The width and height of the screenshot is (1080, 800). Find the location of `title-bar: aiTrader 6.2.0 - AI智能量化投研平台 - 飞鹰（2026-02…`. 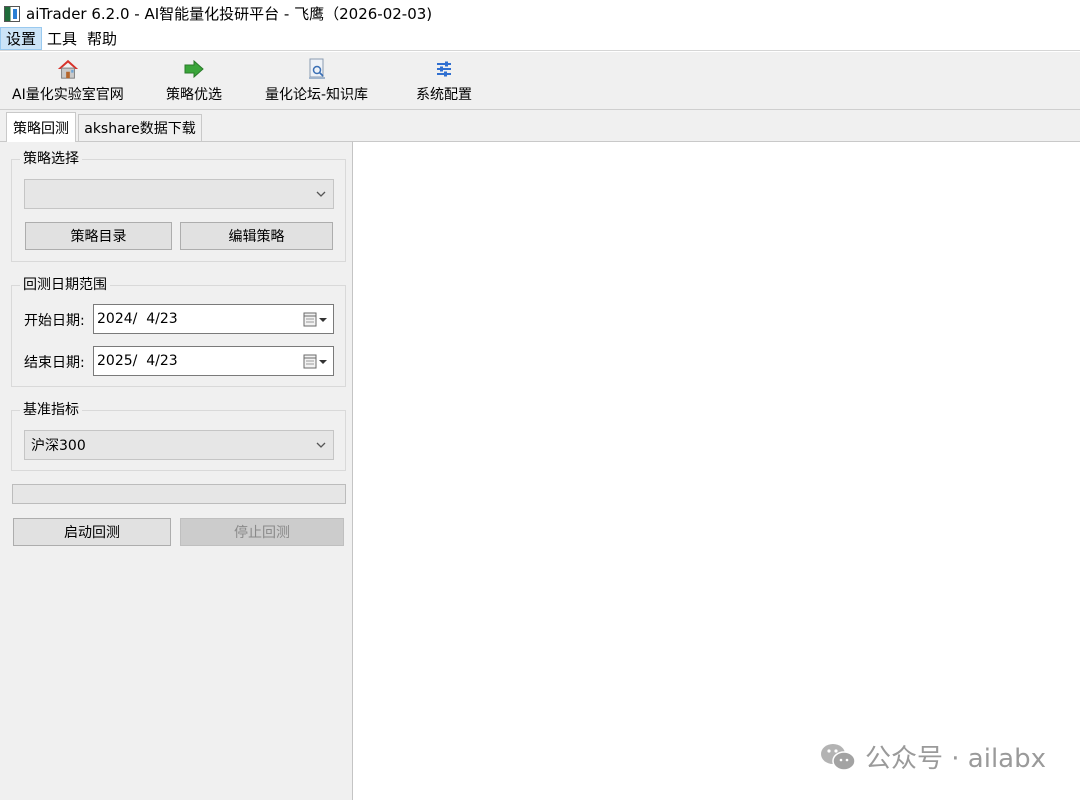

title-bar: aiTrader 6.2.0 - AI智能量化投研平台 - 飞鹰（2026-02… is located at coordinates (540, 13).